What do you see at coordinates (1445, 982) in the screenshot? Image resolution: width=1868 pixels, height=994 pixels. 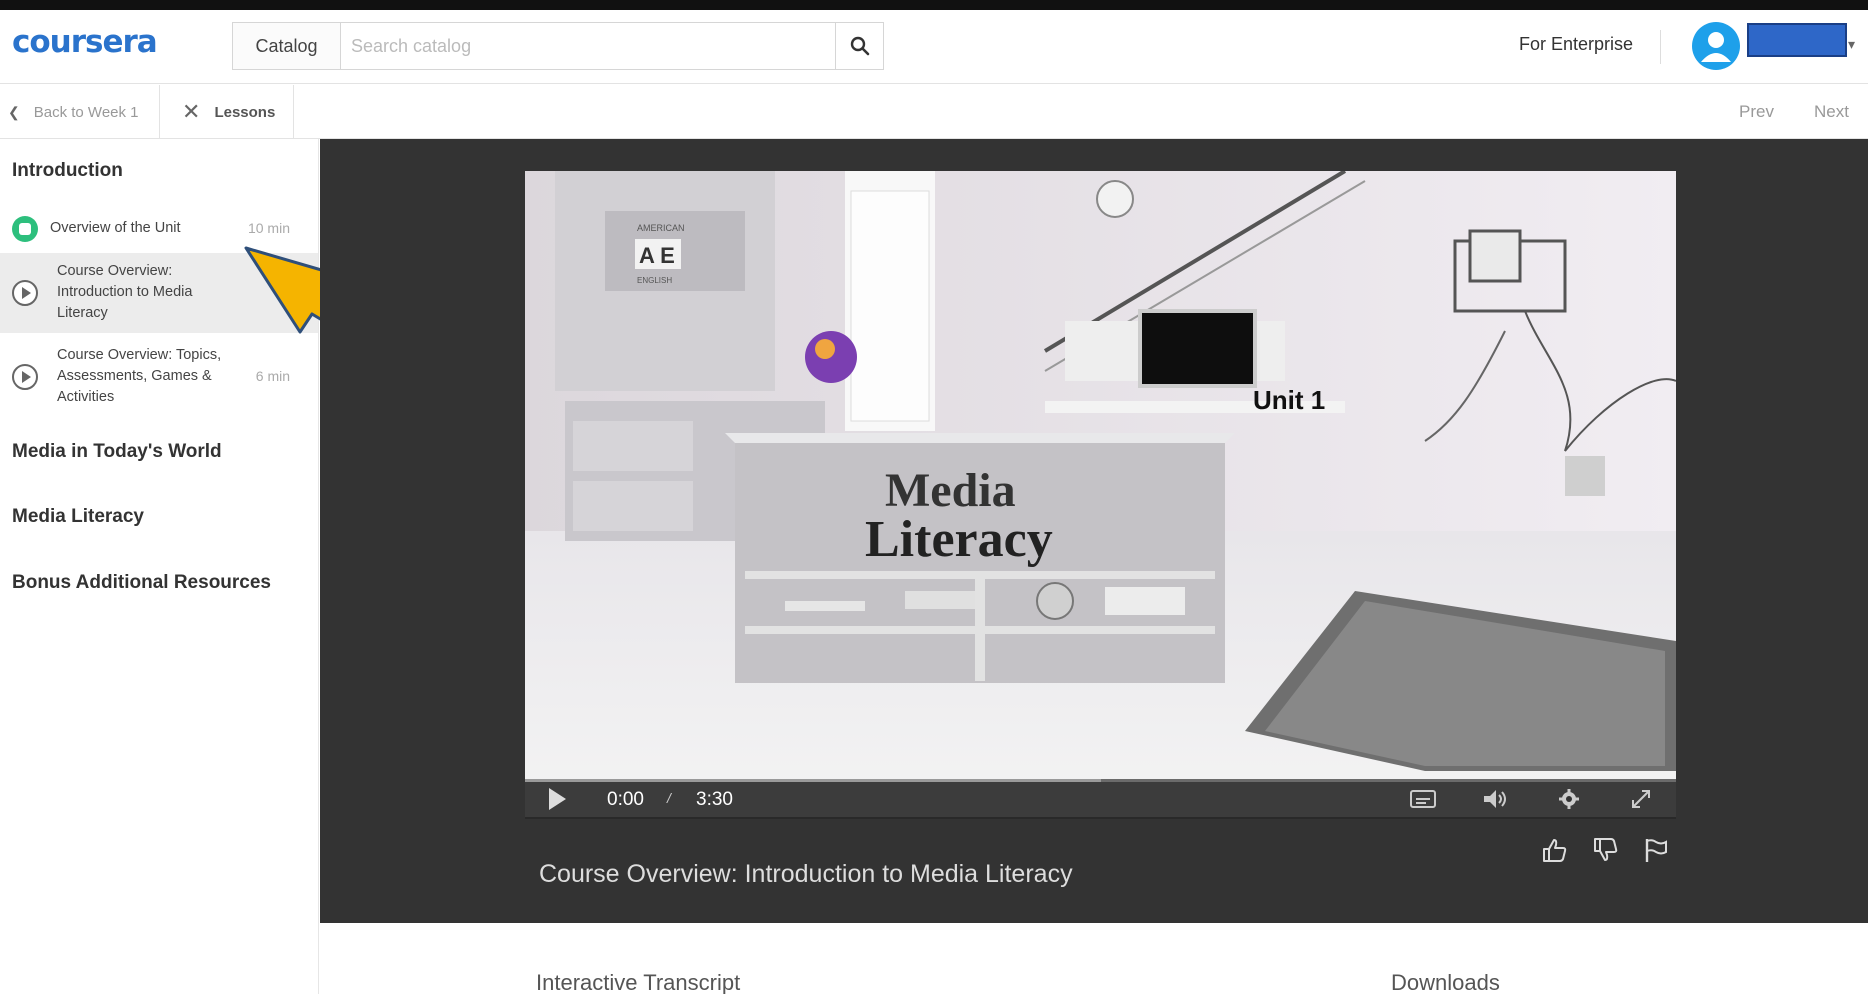 I see `downloads-heading: Downloads` at bounding box center [1445, 982].